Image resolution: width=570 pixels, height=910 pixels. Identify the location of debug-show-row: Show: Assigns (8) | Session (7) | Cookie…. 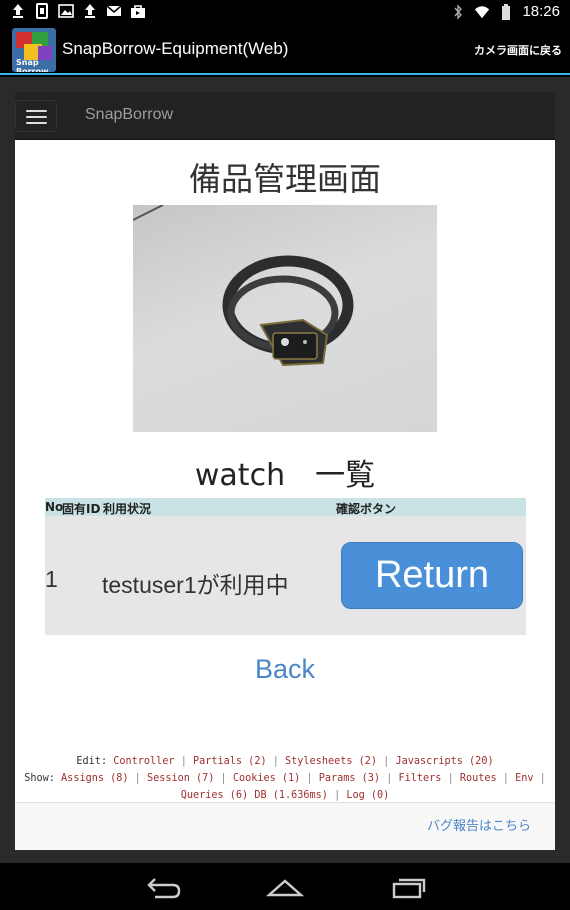
(285, 778).